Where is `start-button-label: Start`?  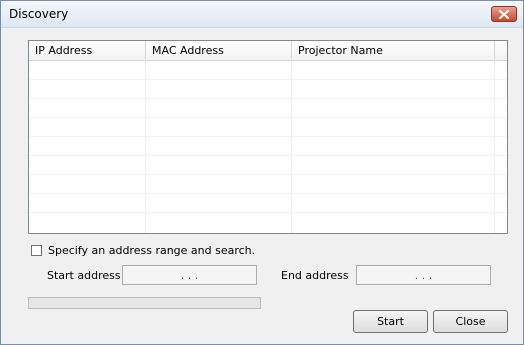 start-button-label: Start is located at coordinates (390, 321).